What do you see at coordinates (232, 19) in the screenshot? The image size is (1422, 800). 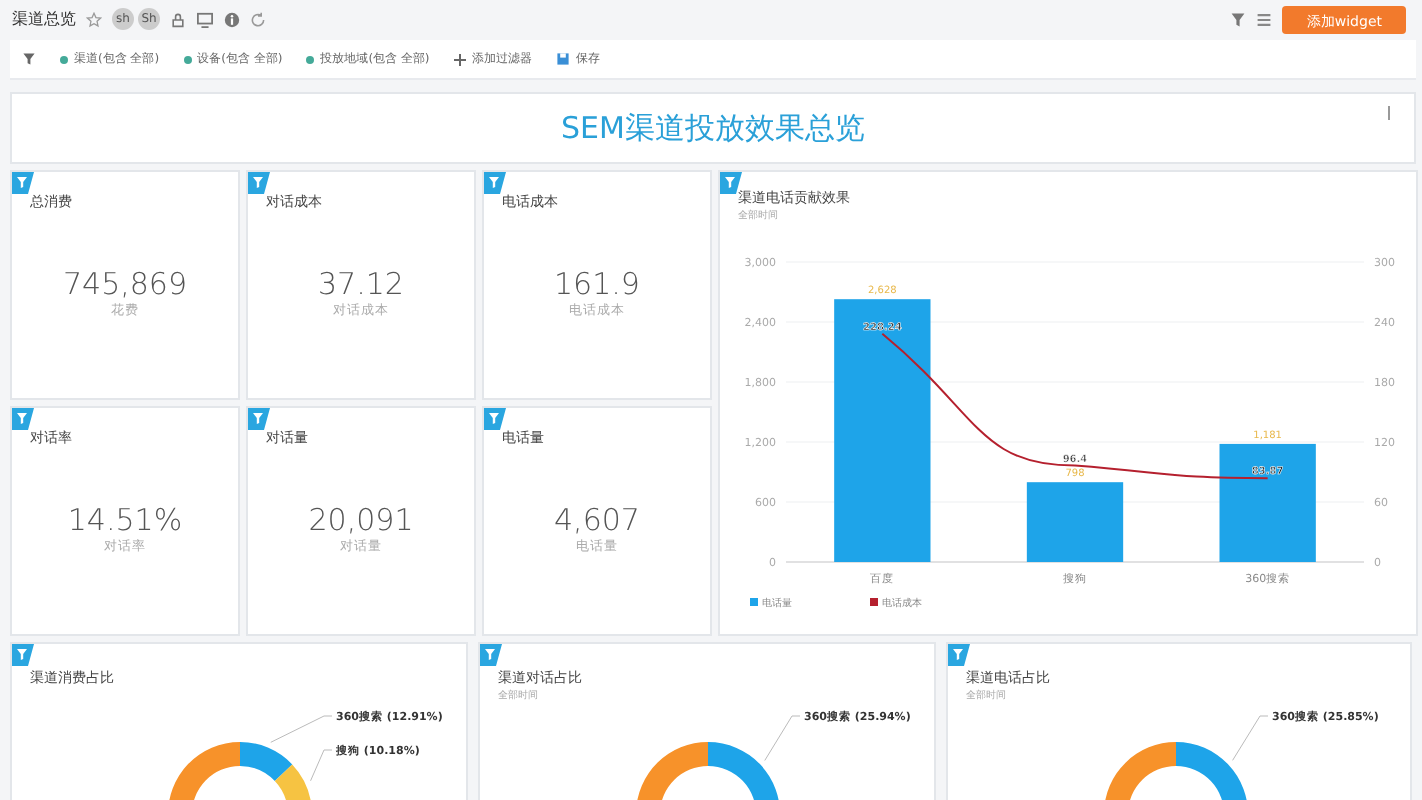 I see `info-icon` at bounding box center [232, 19].